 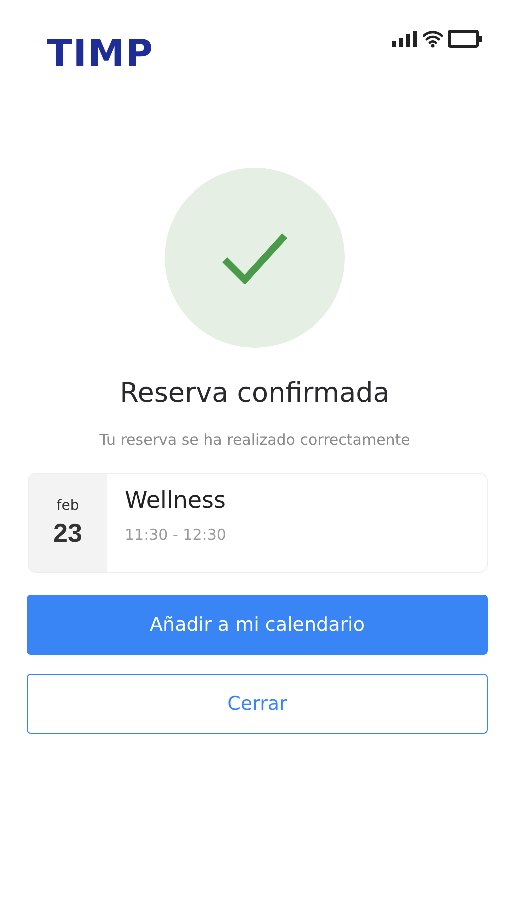 I want to click on app-logo: TIMP, so click(x=100, y=53).